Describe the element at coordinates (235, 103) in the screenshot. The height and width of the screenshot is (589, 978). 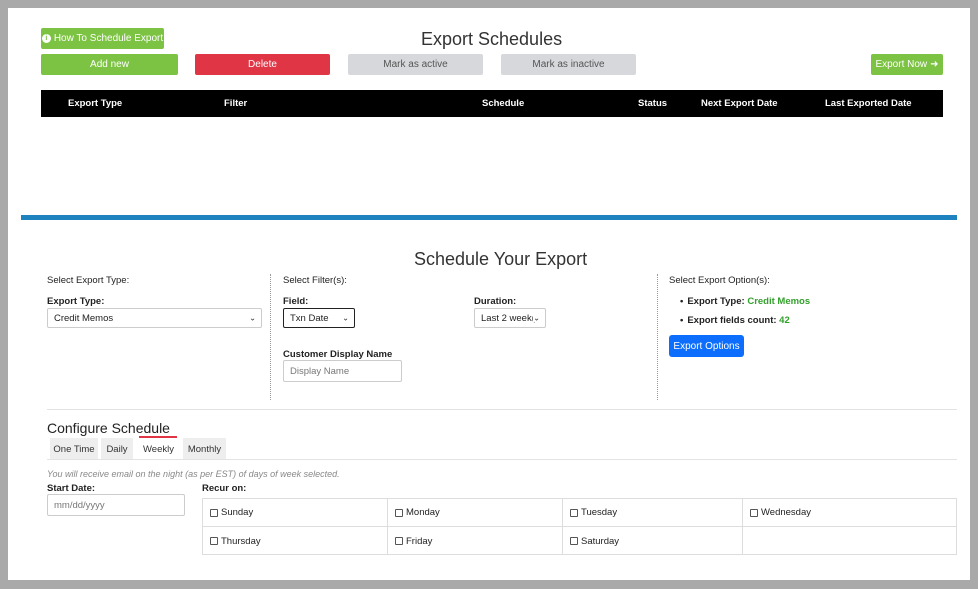
I see `col-filter: Filter` at that location.